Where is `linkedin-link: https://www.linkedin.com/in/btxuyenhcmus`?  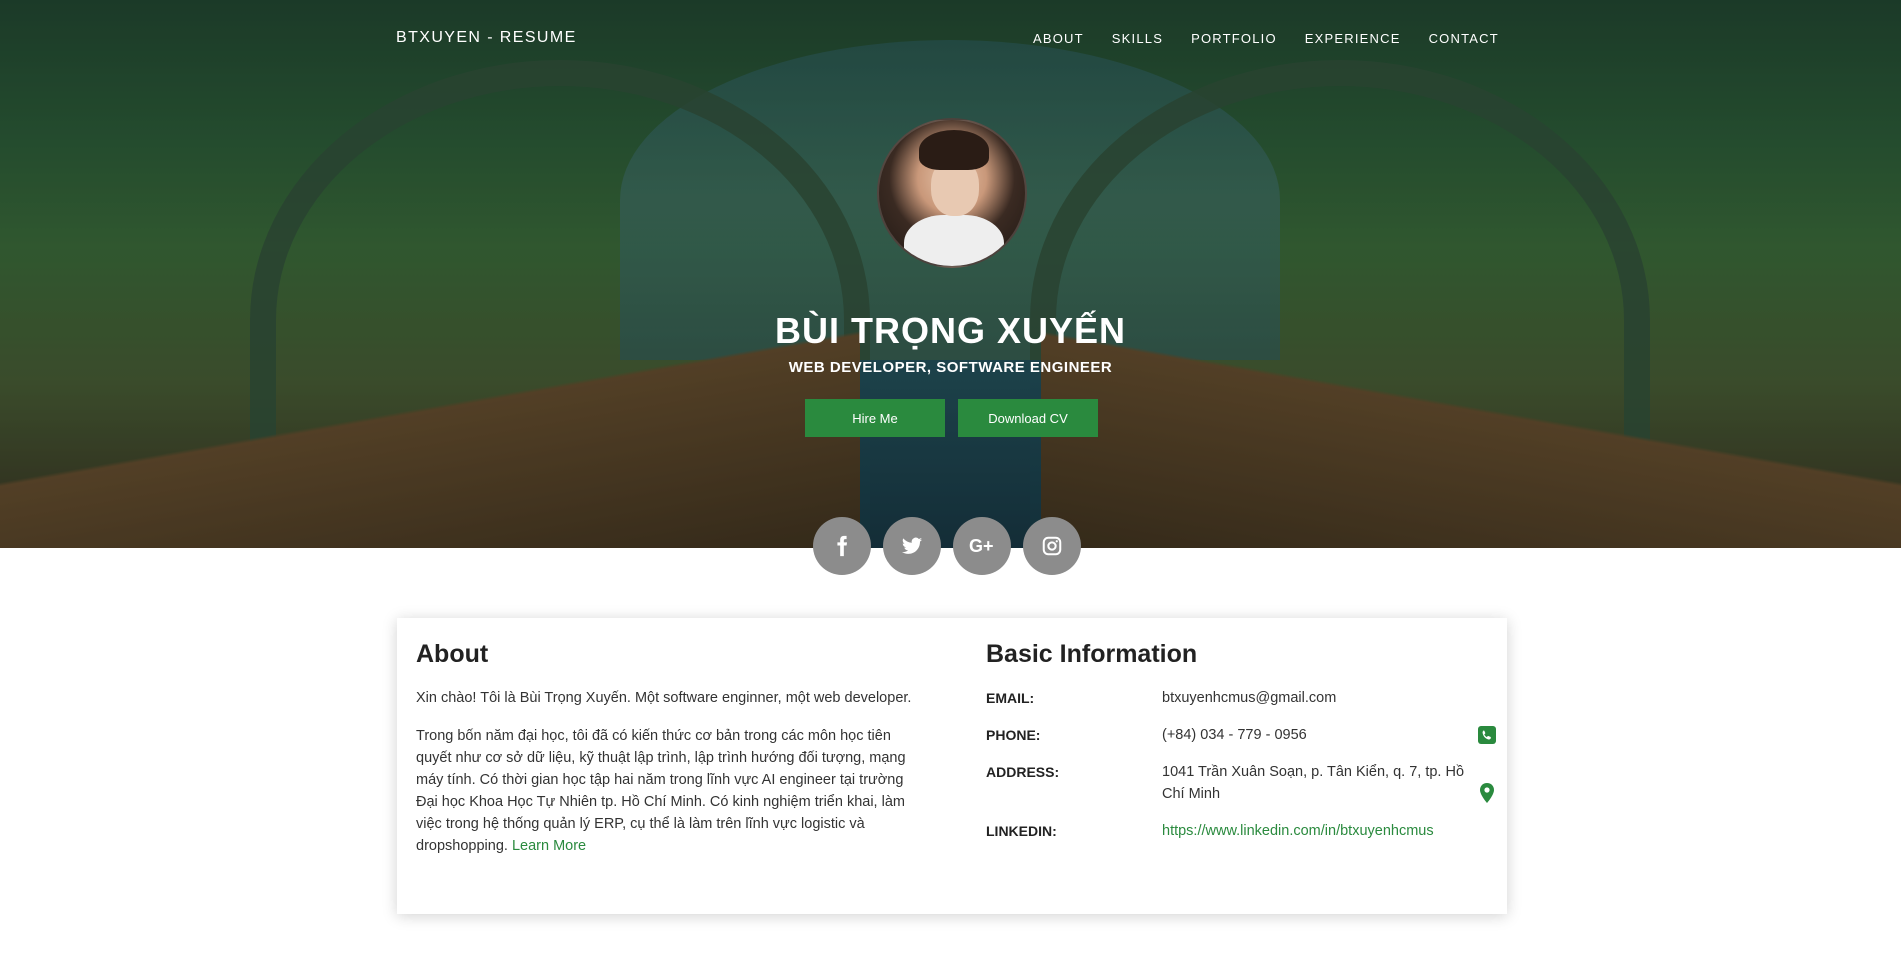
linkedin-link: https://www.linkedin.com/in/btxuyenhcmus is located at coordinates (1317, 831).